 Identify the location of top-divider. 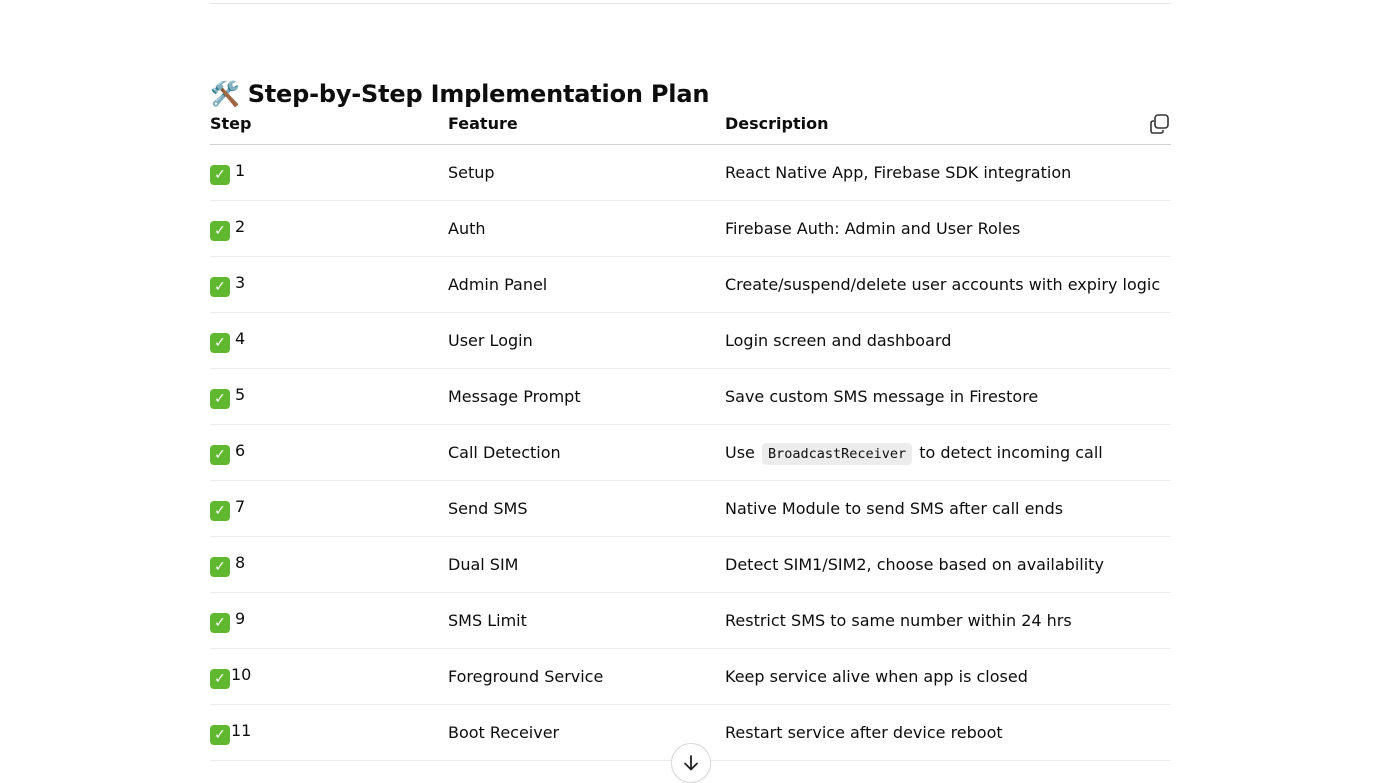
(690, 3).